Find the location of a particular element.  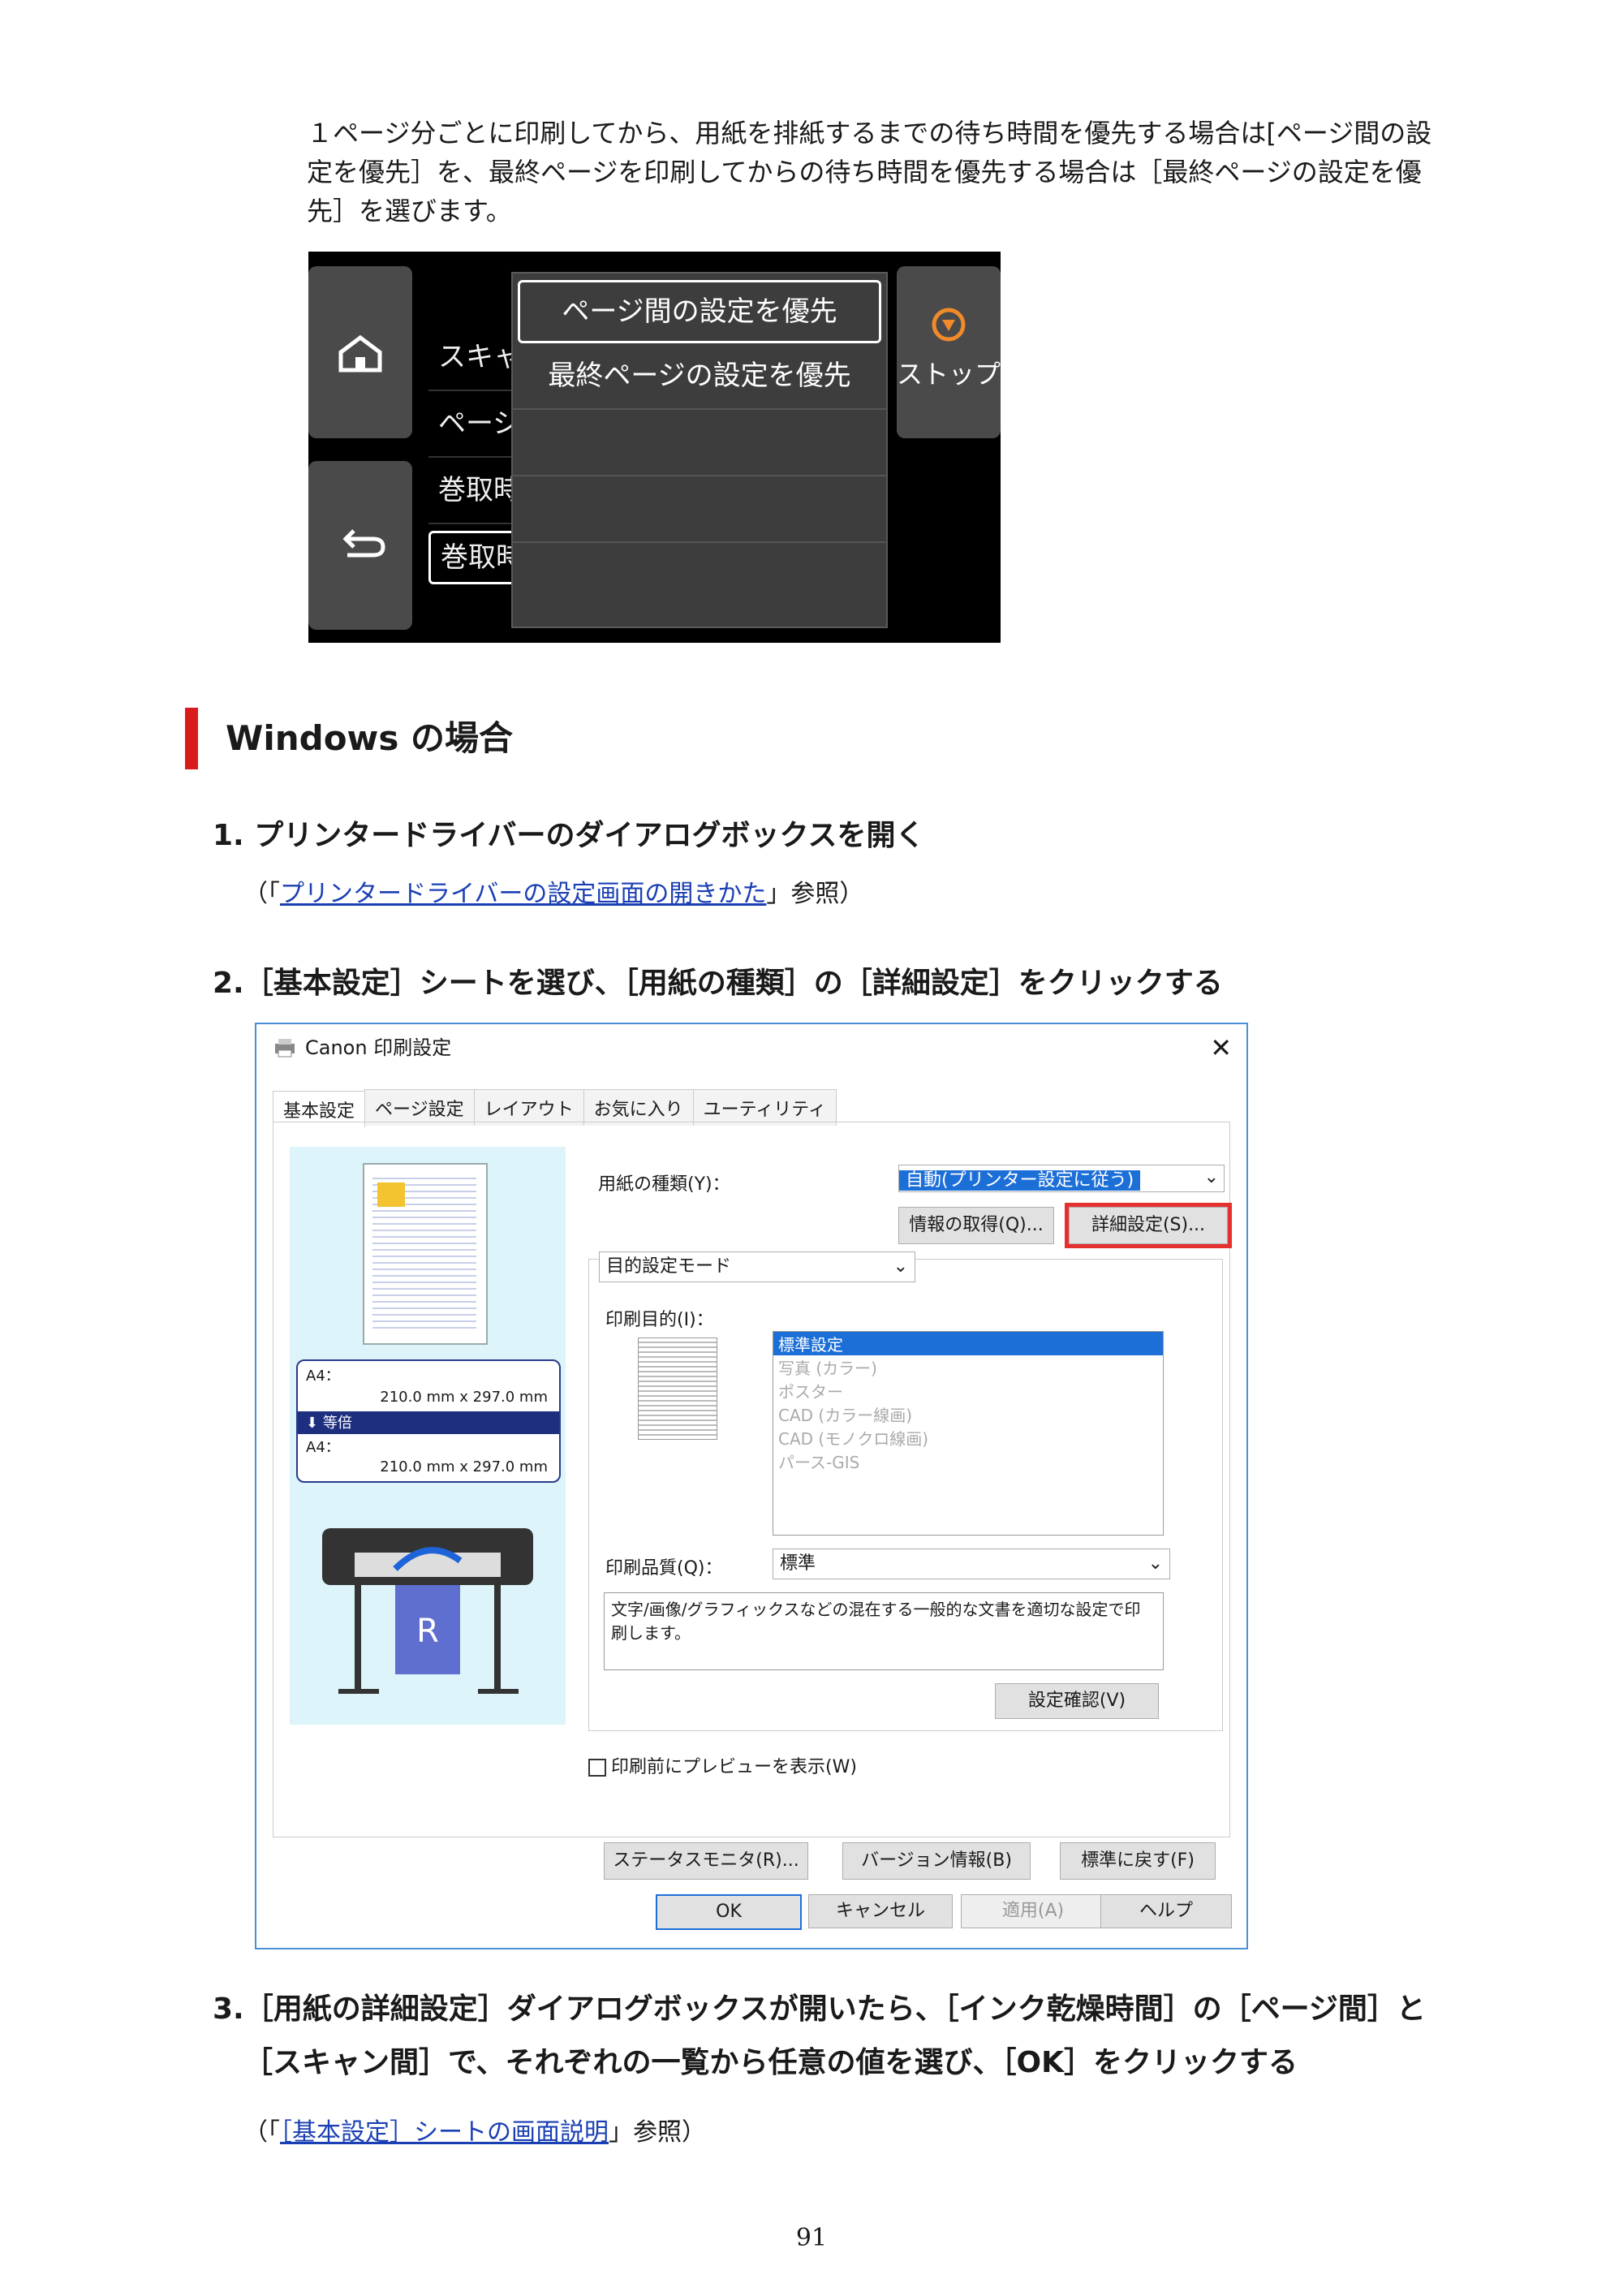

description-box: 文字/画像/グラフィックスなどの混在する一般的な文書を適切な設定で印刷します。 is located at coordinates (884, 1631).